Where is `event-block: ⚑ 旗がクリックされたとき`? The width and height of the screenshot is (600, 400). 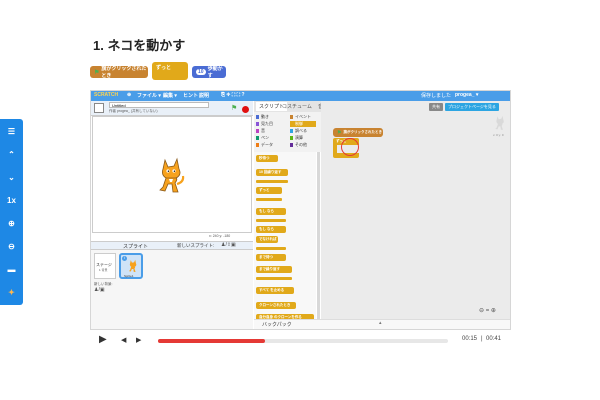
event-block: ⚑ 旗がクリックされたとき is located at coordinates (119, 72).